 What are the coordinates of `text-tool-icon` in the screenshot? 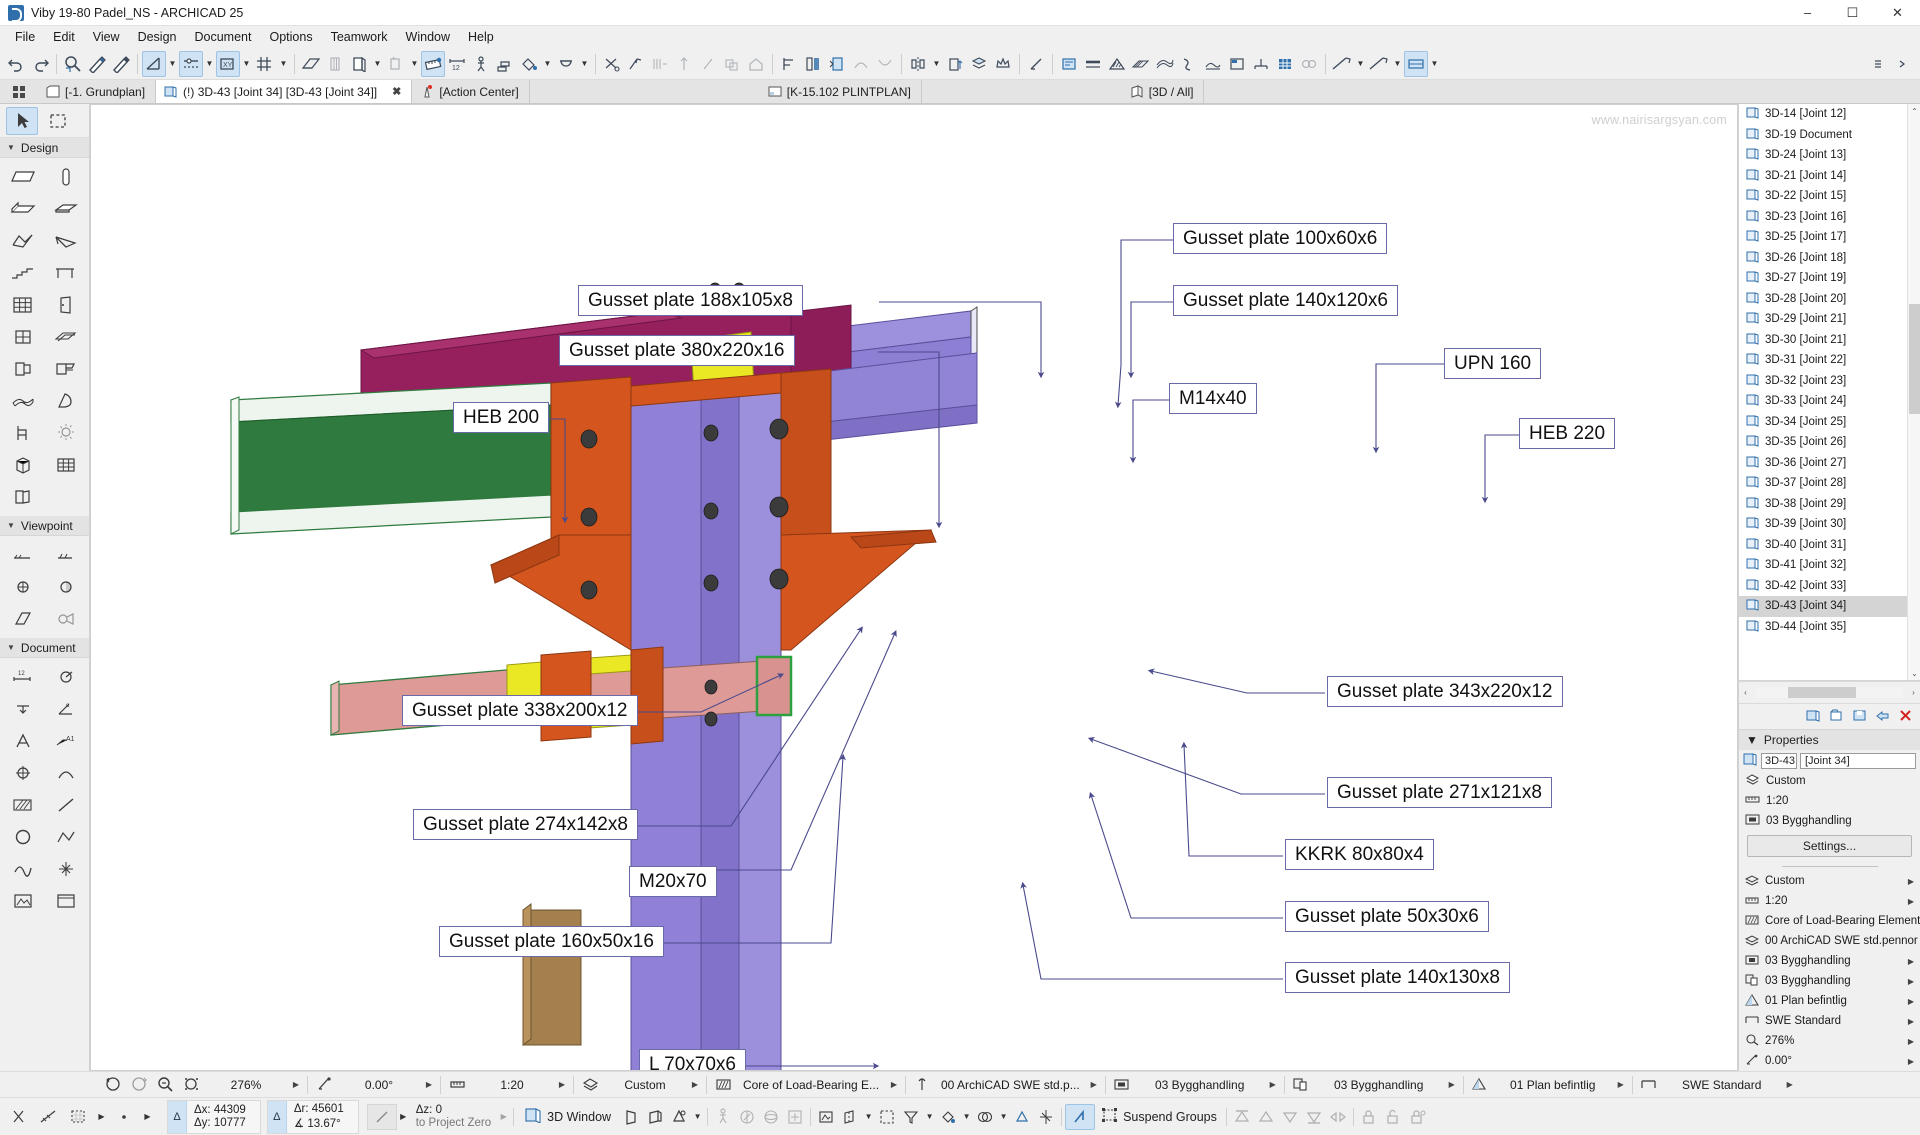 It's located at (23, 741).